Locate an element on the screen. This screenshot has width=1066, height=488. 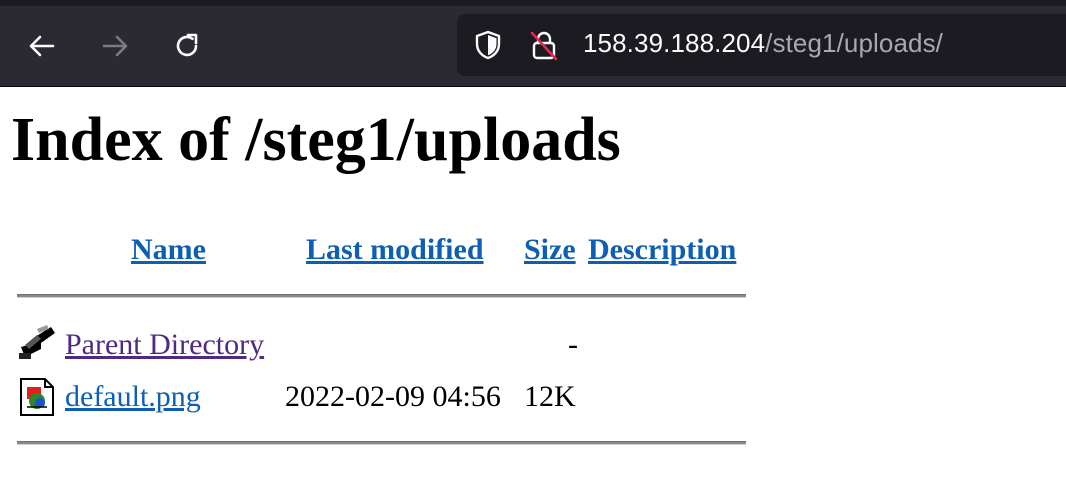
column-header-last-modified: Last modified is located at coordinates (395, 250).